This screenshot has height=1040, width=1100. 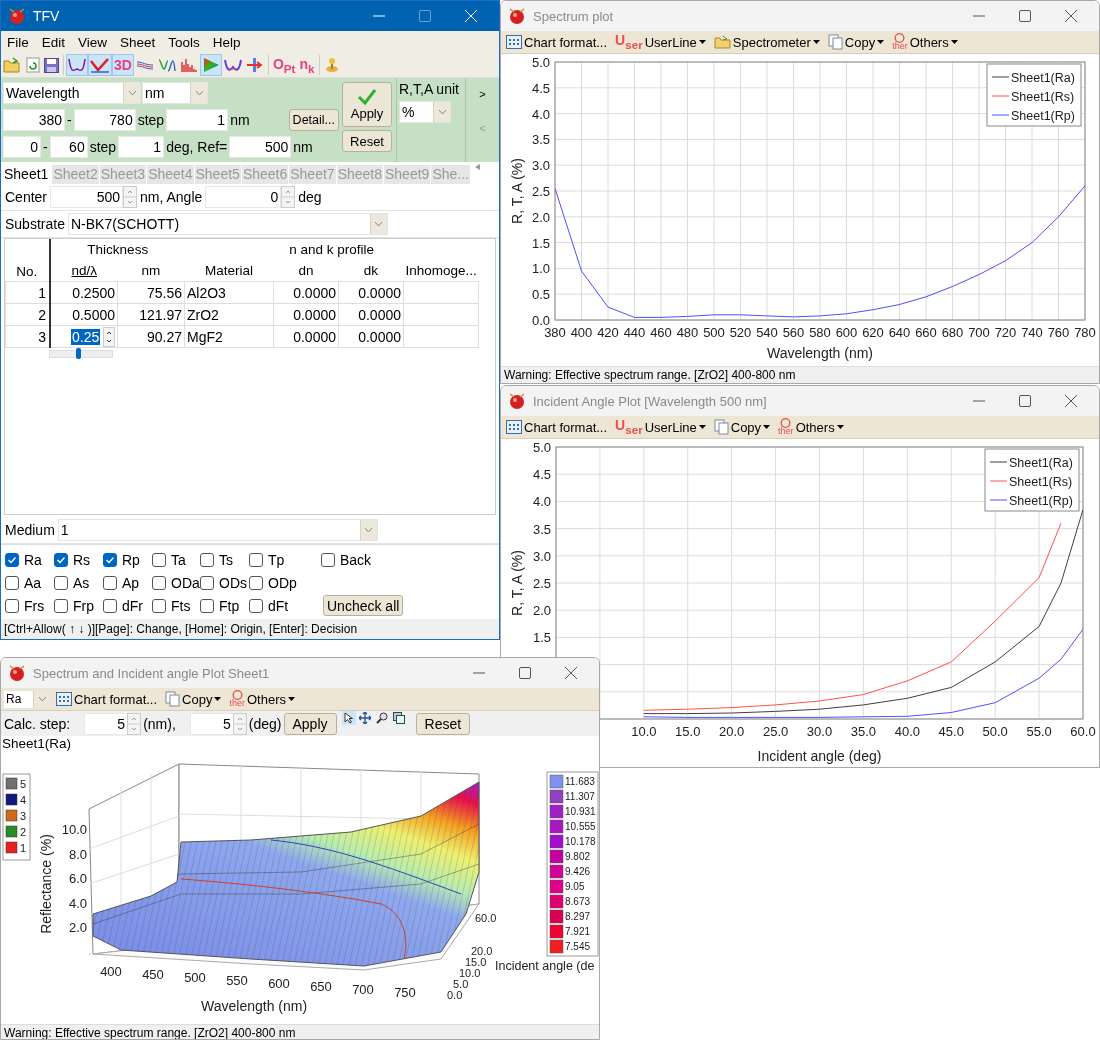 I want to click on uncheck-all-button: Uncheck all, so click(x=363, y=605).